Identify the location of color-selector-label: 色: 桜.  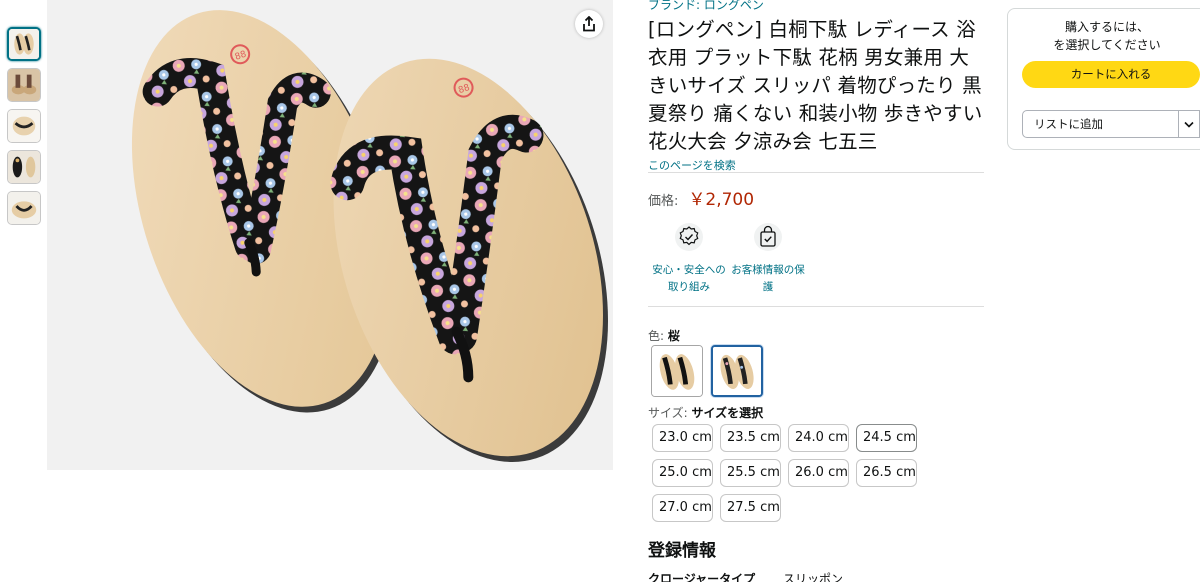
(664, 335).